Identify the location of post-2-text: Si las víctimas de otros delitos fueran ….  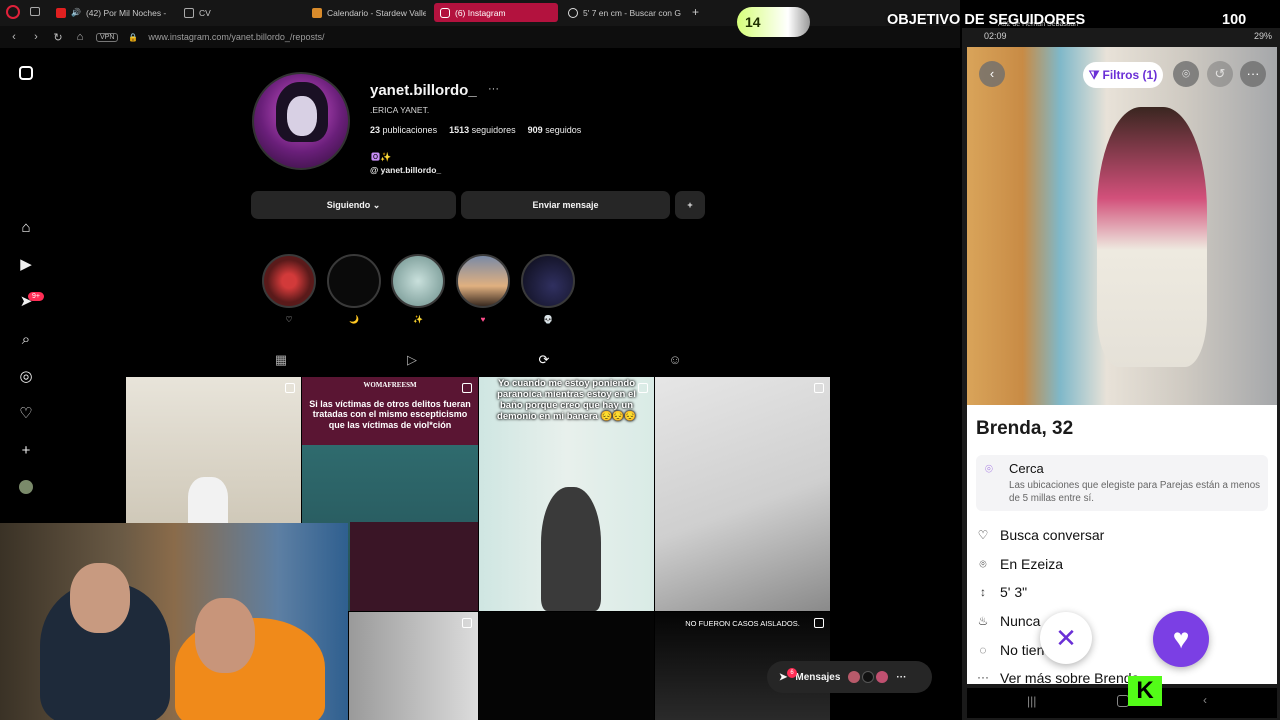
(390, 414).